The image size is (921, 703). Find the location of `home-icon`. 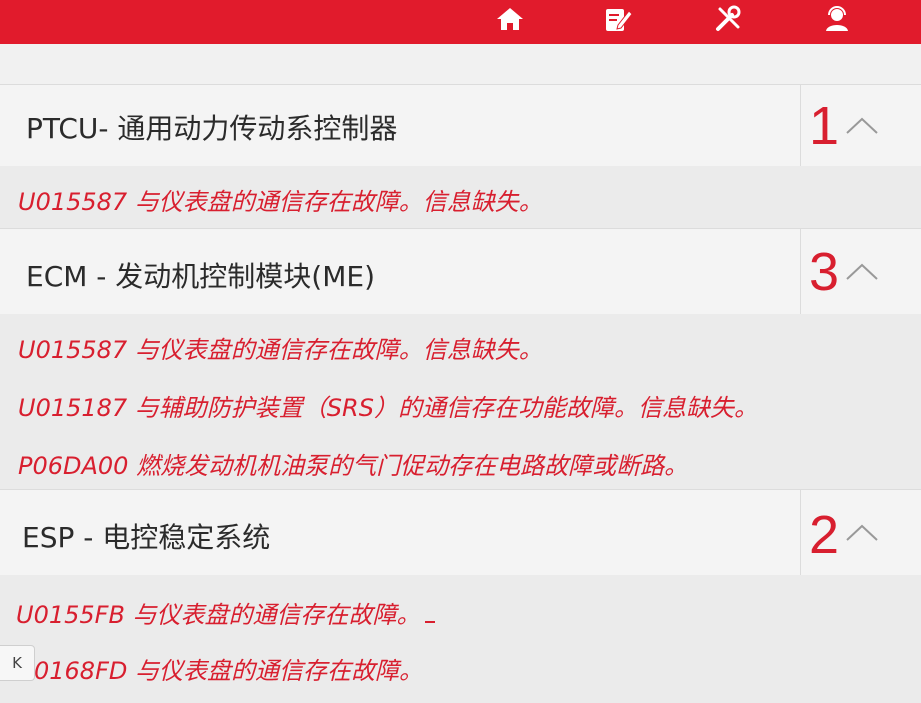

home-icon is located at coordinates (510, 19).